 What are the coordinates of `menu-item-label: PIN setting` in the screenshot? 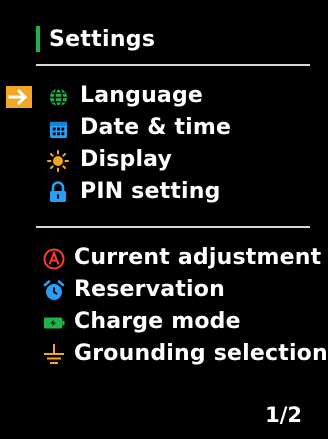 It's located at (150, 191).